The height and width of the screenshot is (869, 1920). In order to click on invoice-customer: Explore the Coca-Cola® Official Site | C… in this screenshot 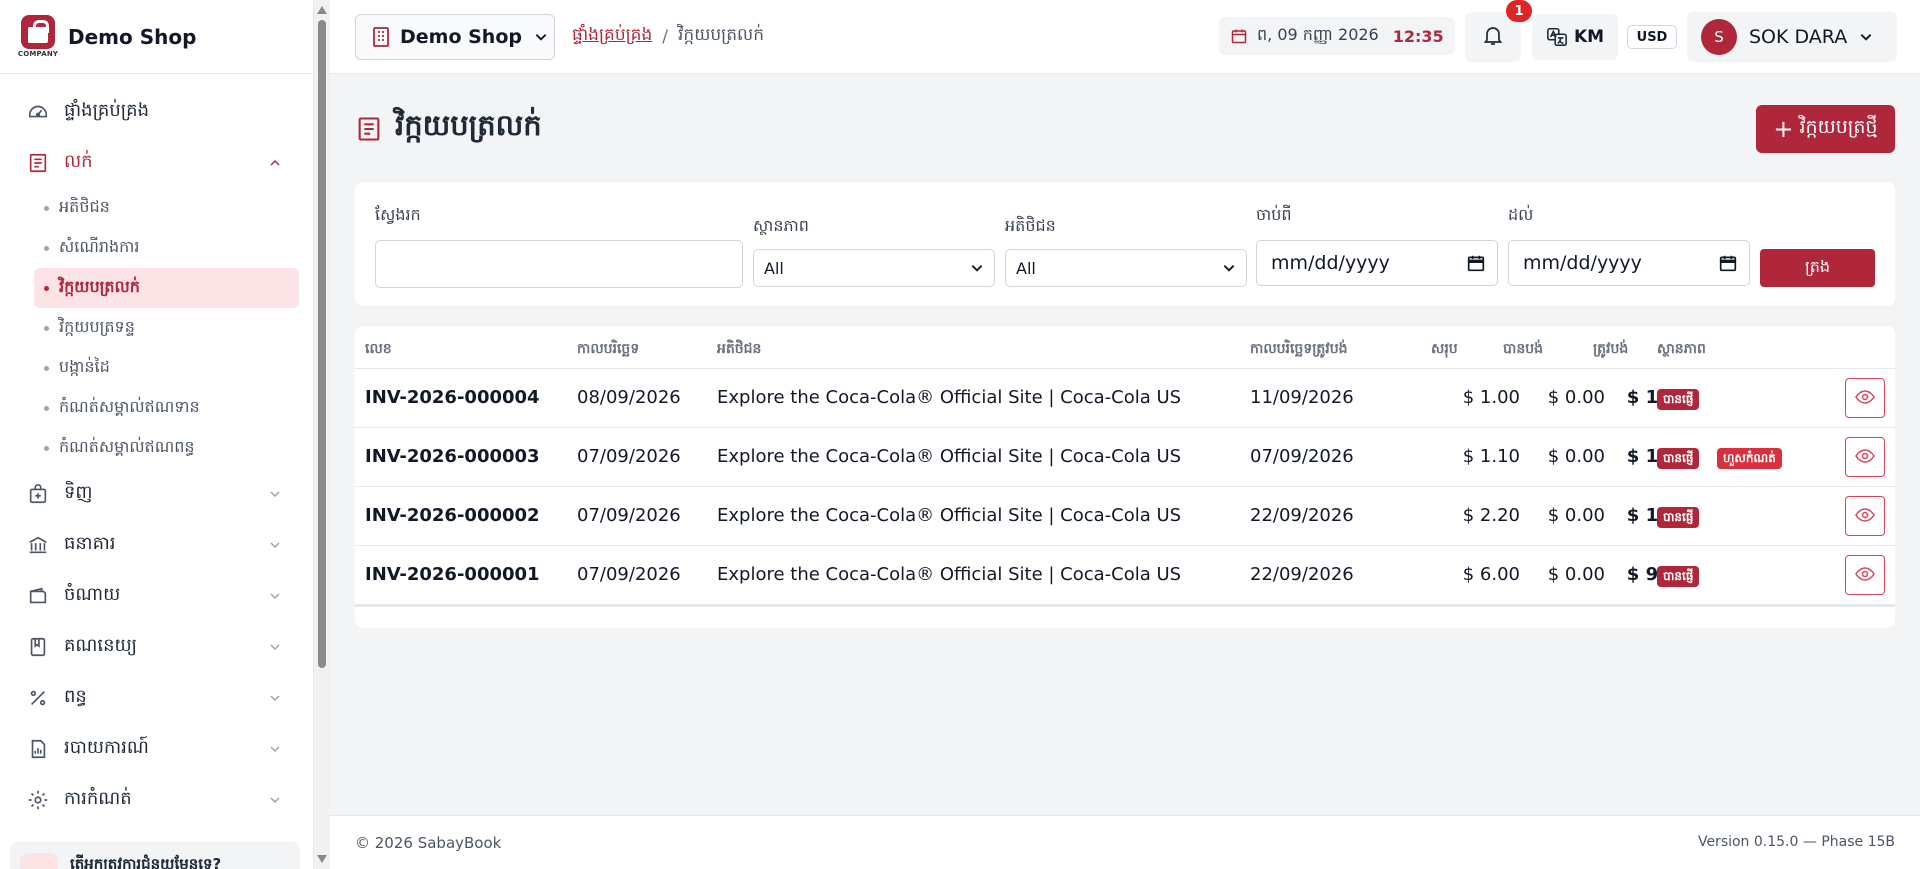, I will do `click(949, 456)`.